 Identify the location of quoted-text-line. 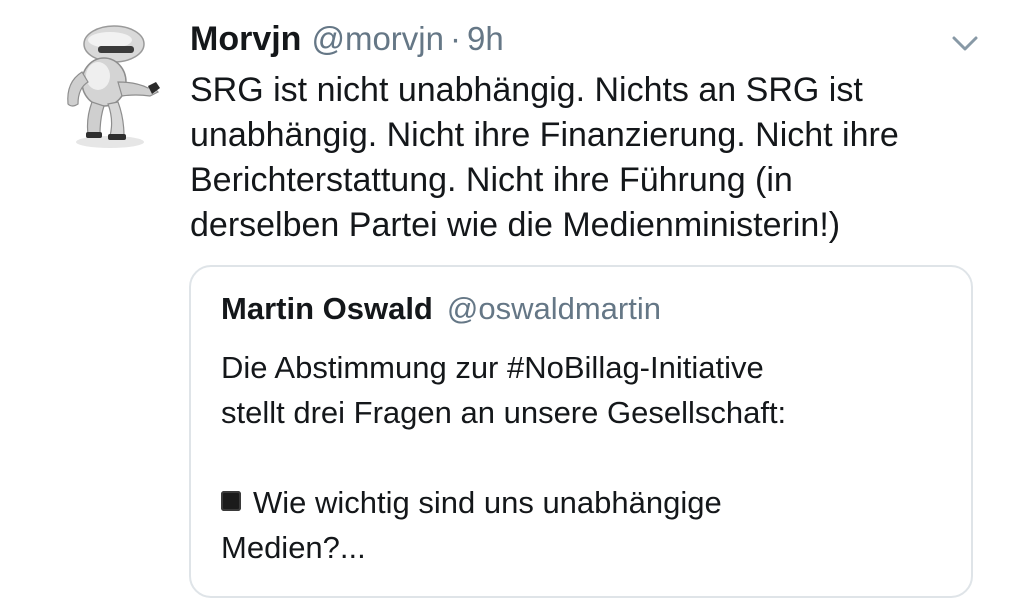
(586, 457).